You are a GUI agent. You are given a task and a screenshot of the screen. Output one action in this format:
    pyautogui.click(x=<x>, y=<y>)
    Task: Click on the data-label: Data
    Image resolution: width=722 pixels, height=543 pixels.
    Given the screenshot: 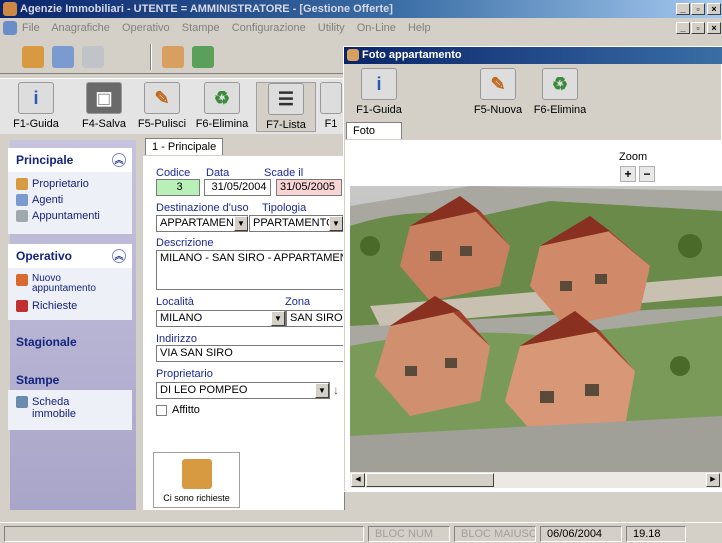 What is the action you would take?
    pyautogui.click(x=218, y=173)
    